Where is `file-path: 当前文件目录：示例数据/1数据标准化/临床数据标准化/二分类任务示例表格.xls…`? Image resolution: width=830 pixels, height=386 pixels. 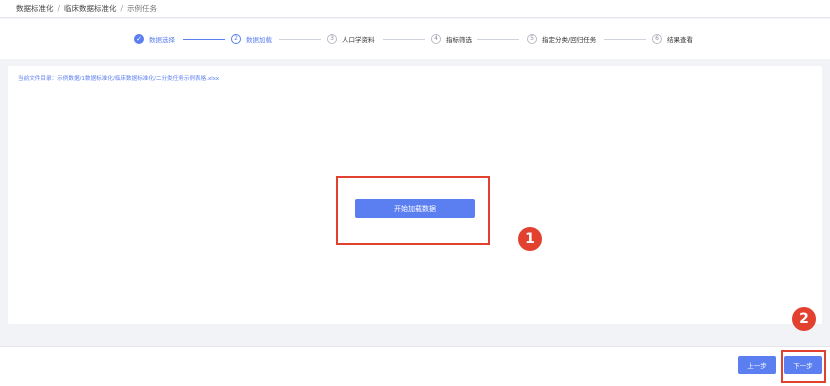
file-path: 当前文件目录：示例数据/1数据标准化/临床数据标准化/二分类任务示例表格.xls… is located at coordinates (119, 79).